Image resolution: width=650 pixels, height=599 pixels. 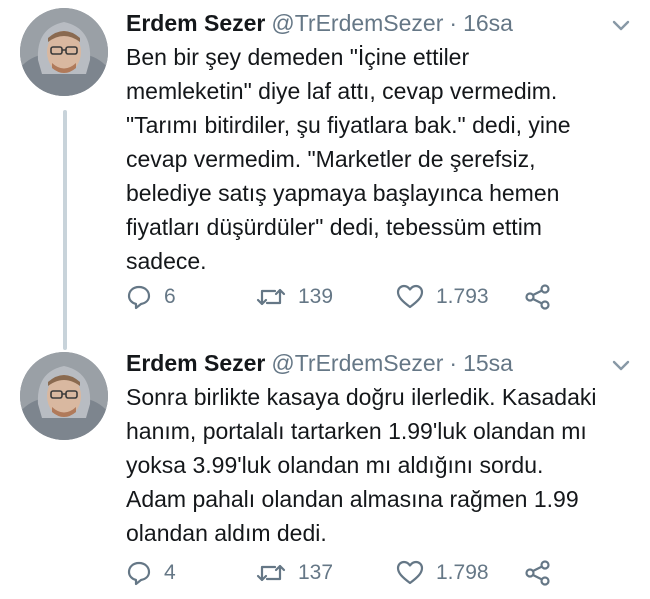 What do you see at coordinates (462, 296) in the screenshot?
I see `like-count: 1.793` at bounding box center [462, 296].